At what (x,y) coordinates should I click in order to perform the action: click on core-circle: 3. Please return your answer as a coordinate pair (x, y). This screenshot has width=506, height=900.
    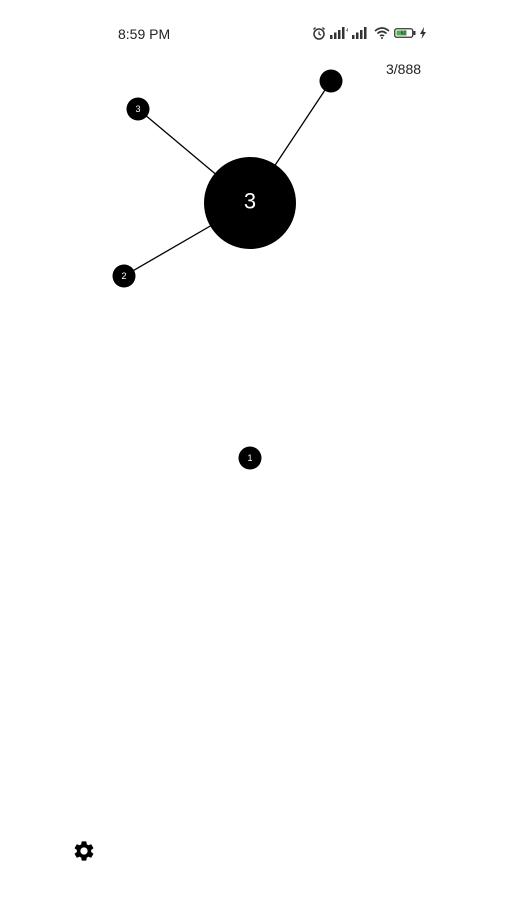
    Looking at the image, I should click on (250, 203).